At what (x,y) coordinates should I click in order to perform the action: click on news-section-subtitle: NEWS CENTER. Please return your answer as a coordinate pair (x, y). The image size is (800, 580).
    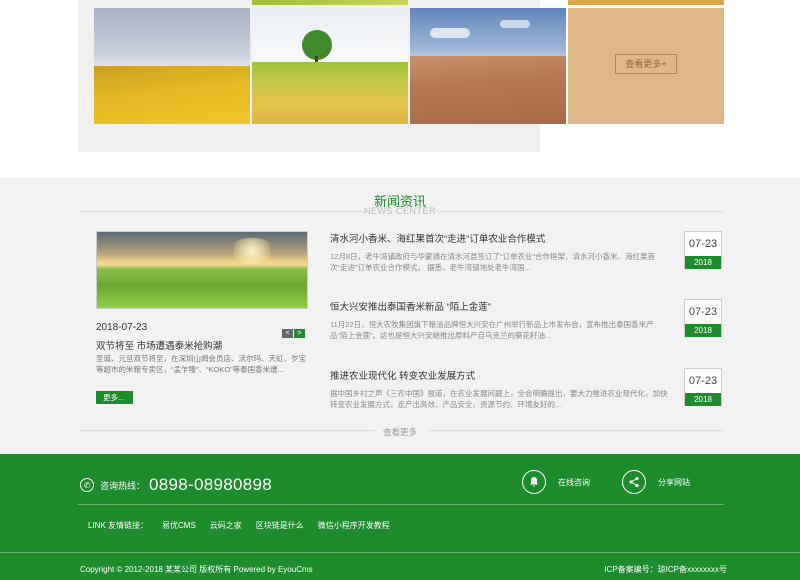
    Looking at the image, I should click on (399, 211).